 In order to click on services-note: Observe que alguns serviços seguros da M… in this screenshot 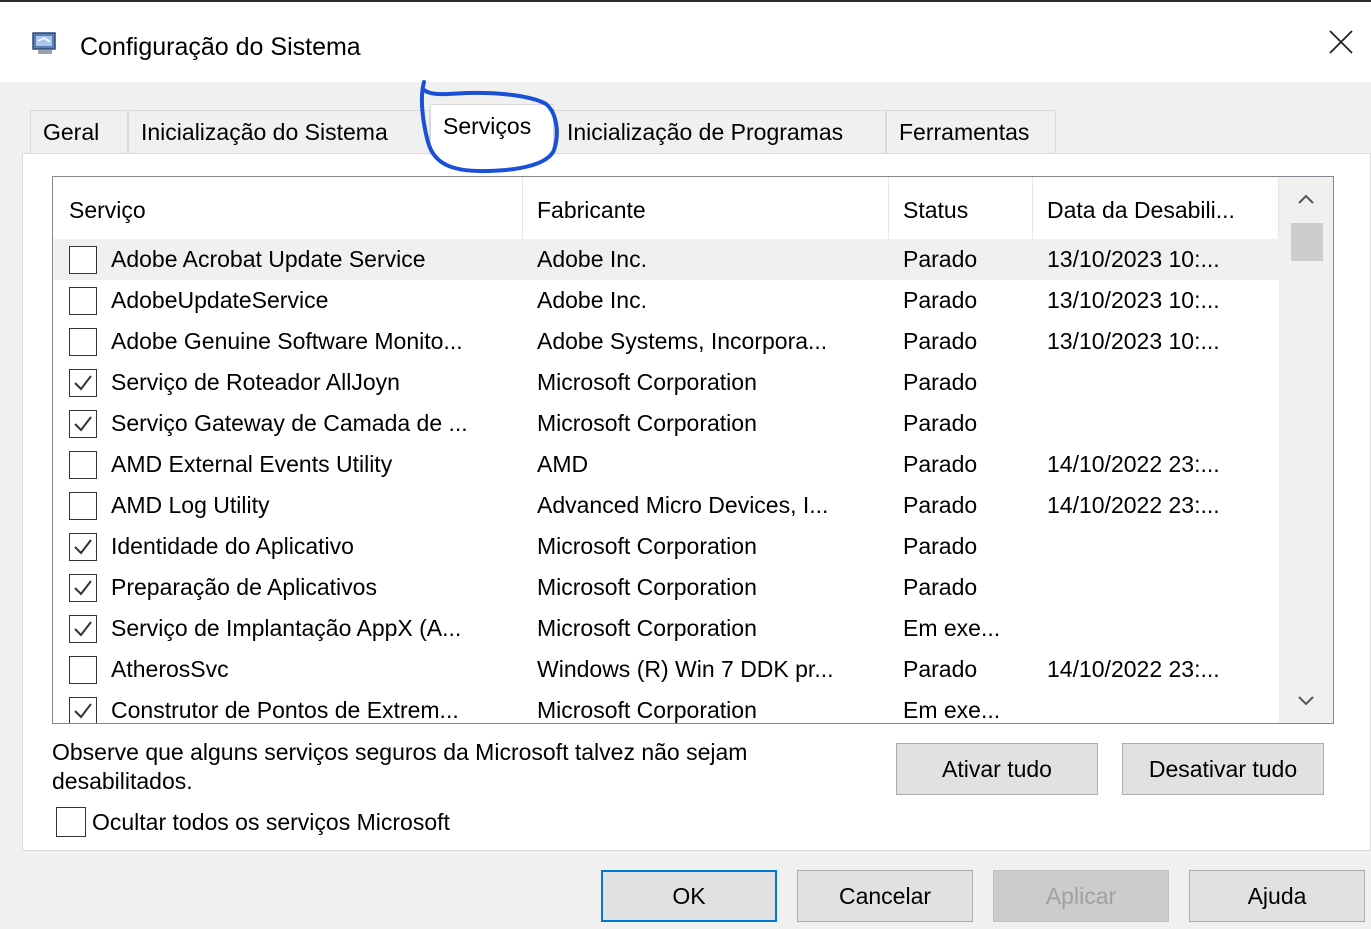, I will do `click(400, 766)`.